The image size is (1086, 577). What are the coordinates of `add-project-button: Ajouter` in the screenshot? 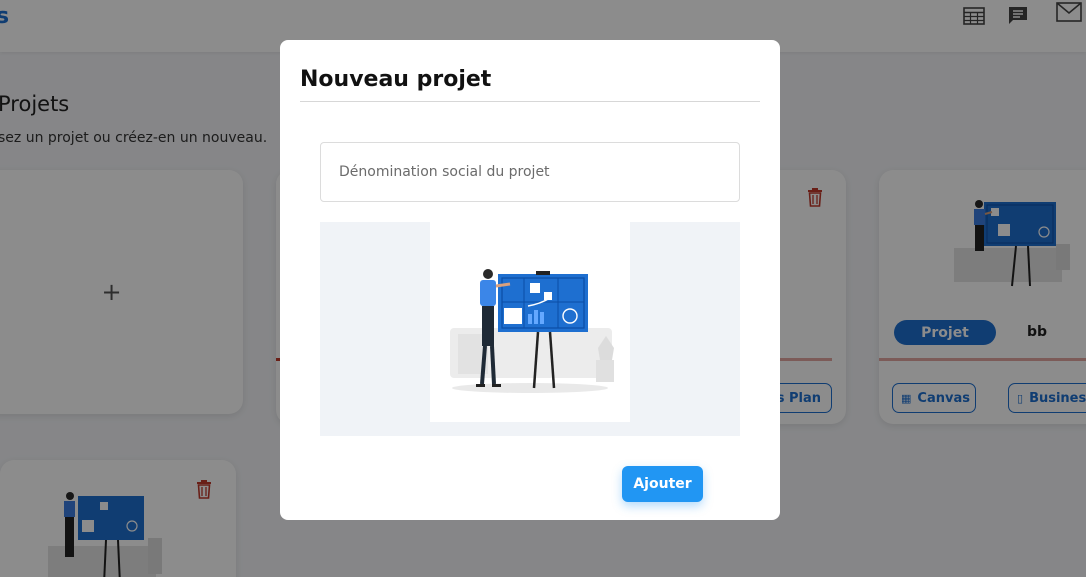 It's located at (662, 484).